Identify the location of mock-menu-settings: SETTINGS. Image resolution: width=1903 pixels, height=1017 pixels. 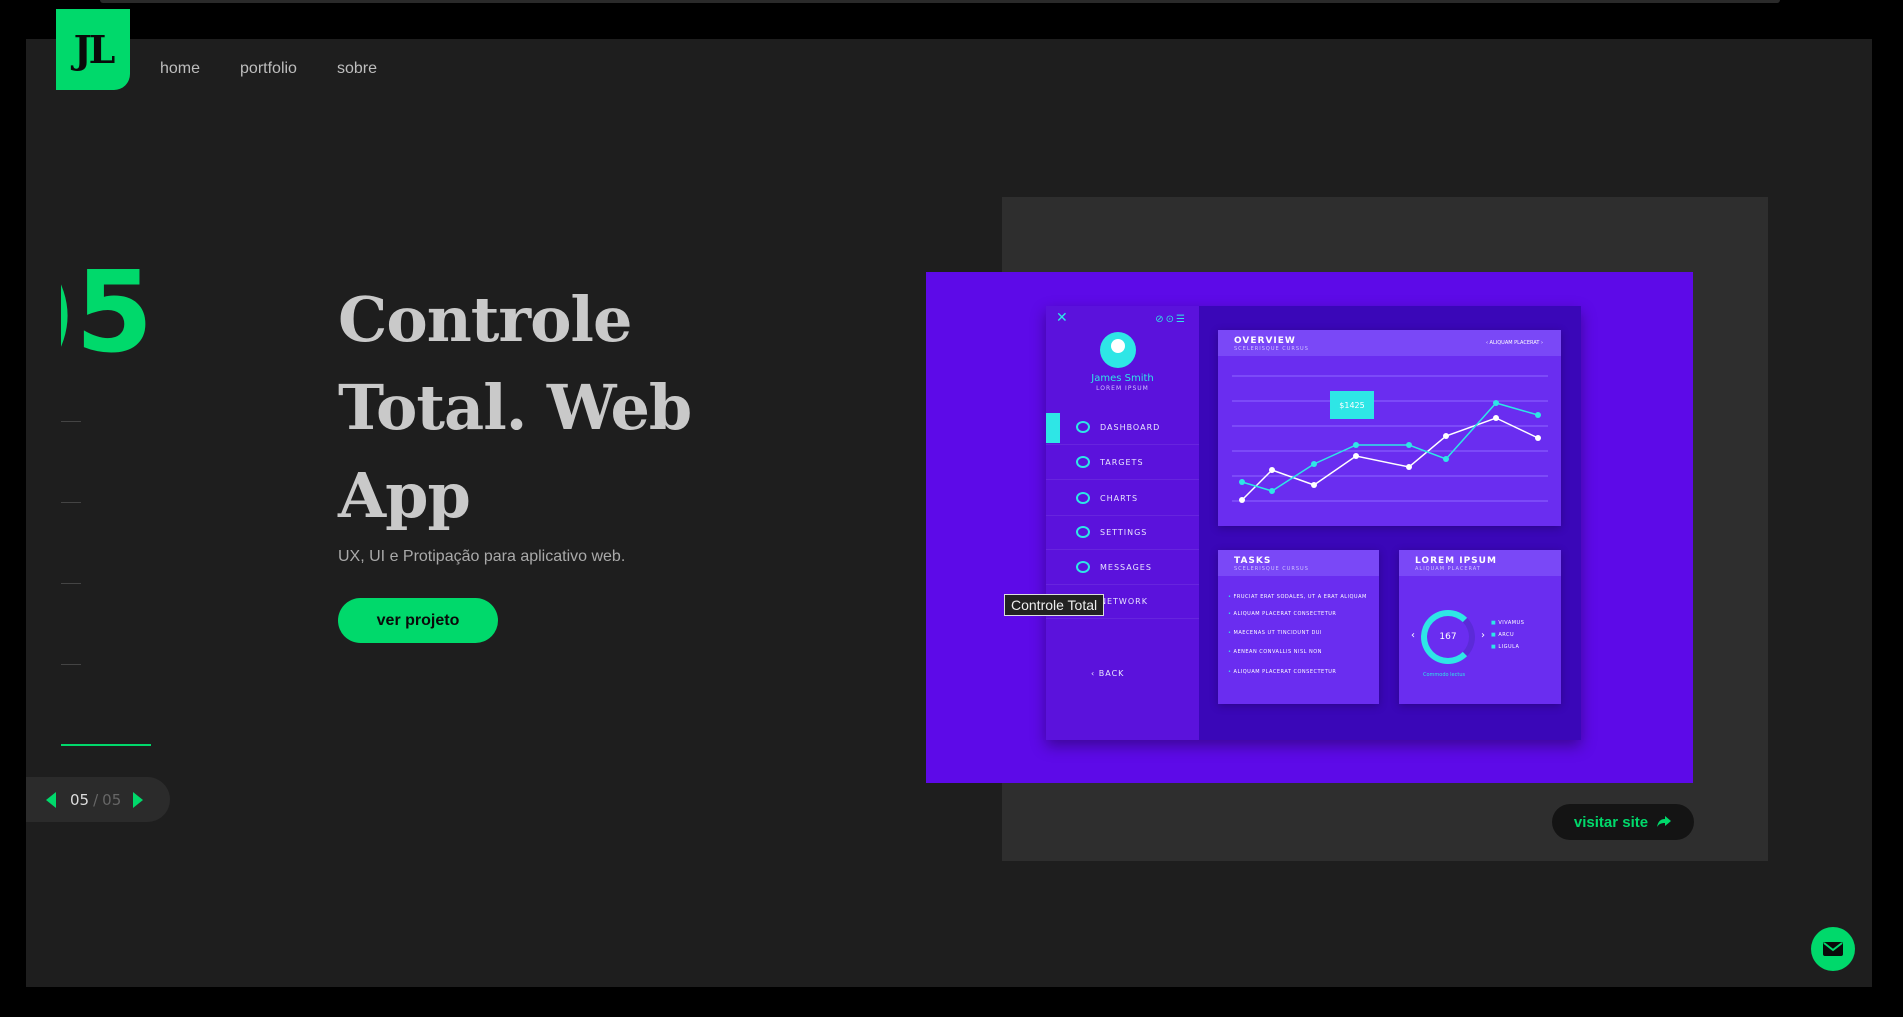
(1122, 532).